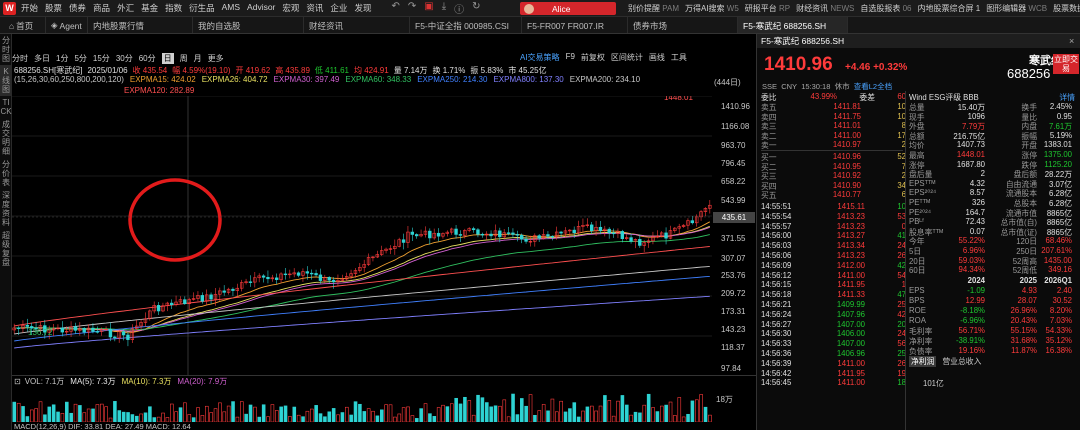 The width and height of the screenshot is (1080, 430). I want to click on volume-toggle-icon: ⊡, so click(17, 381).